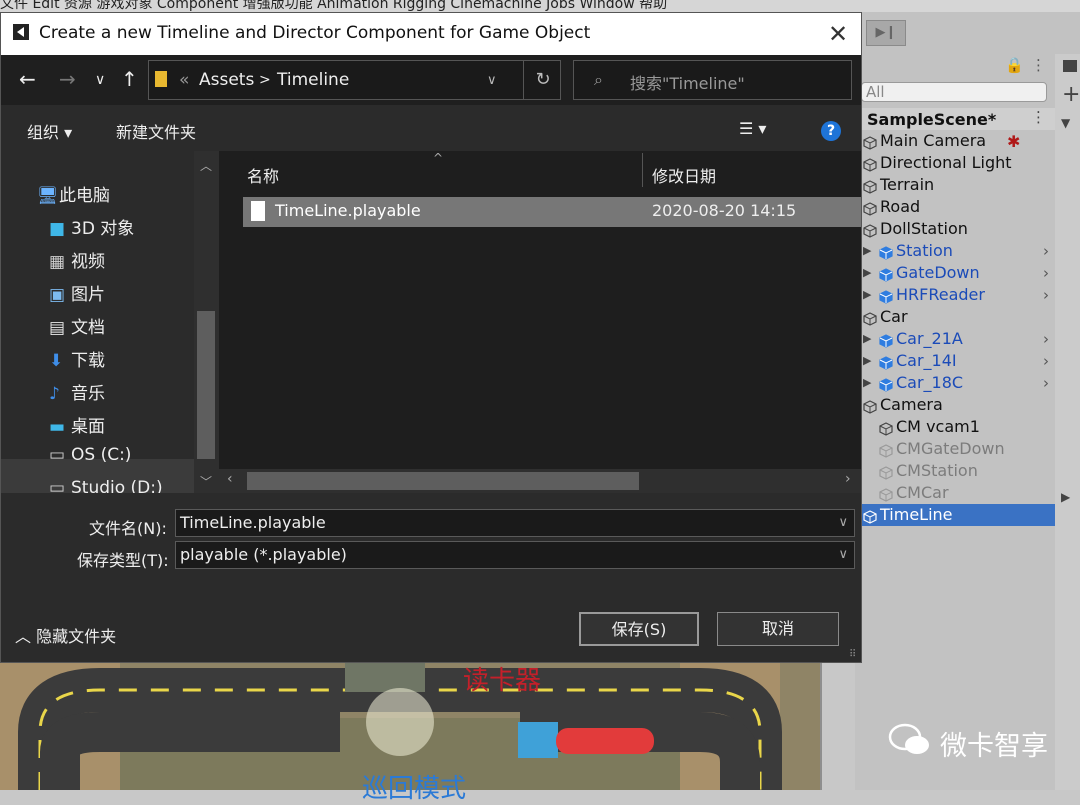 The height and width of the screenshot is (805, 1080). I want to click on folder-icon, so click(1070, 66).